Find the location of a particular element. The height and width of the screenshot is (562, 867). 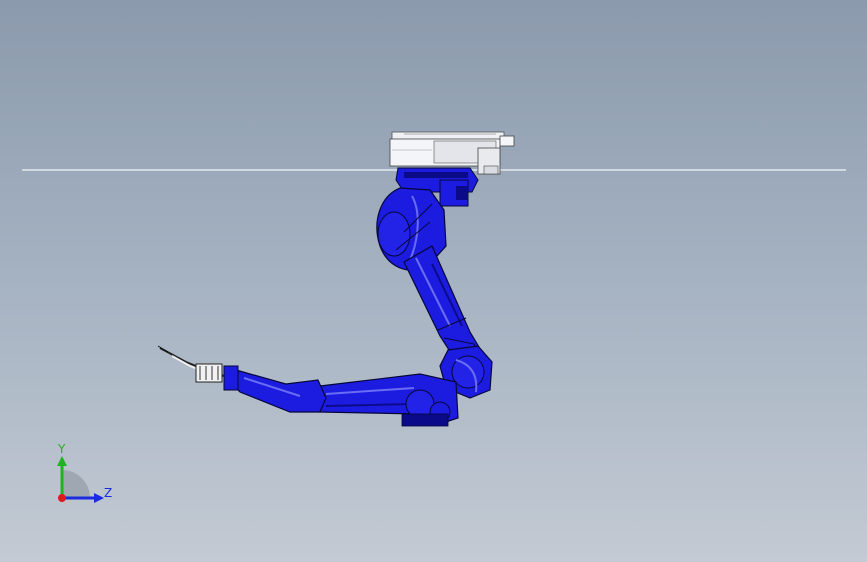

welding-torch is located at coordinates (191, 364).